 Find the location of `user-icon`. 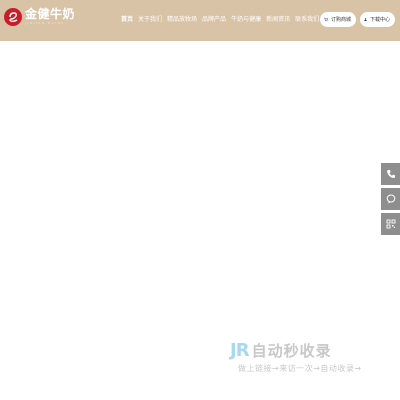

user-icon is located at coordinates (365, 19).